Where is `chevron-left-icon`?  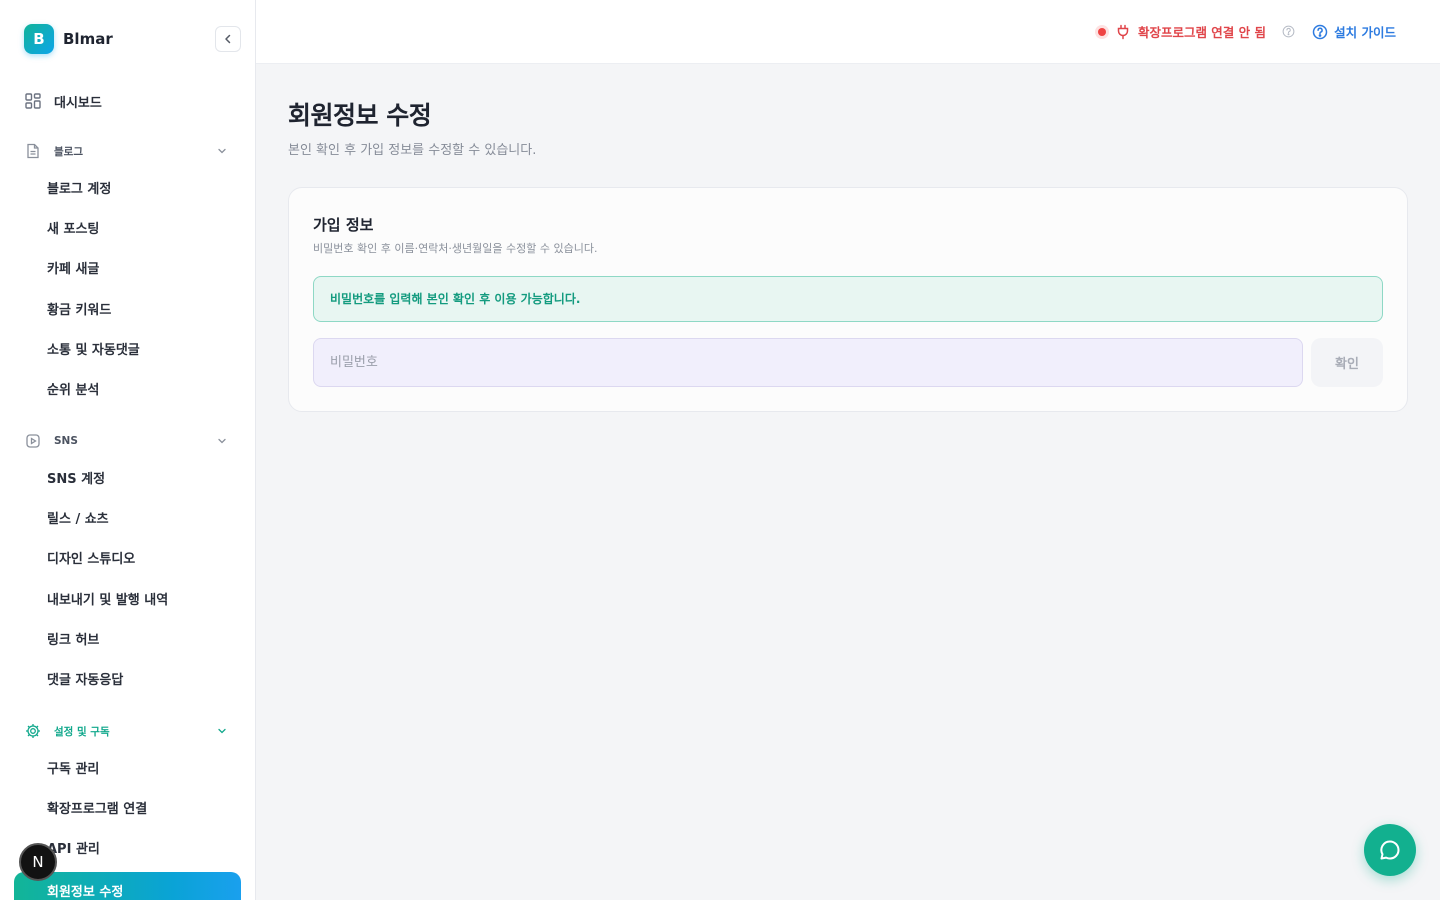 chevron-left-icon is located at coordinates (228, 39).